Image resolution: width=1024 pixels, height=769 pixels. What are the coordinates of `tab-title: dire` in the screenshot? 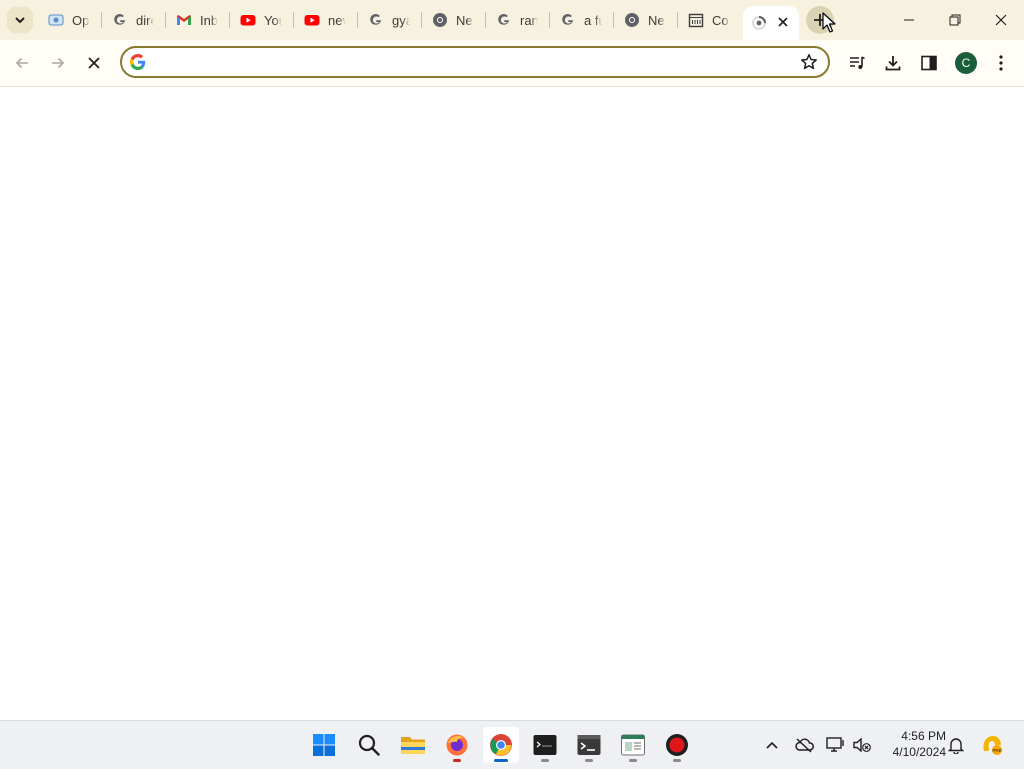 It's located at (145, 20).